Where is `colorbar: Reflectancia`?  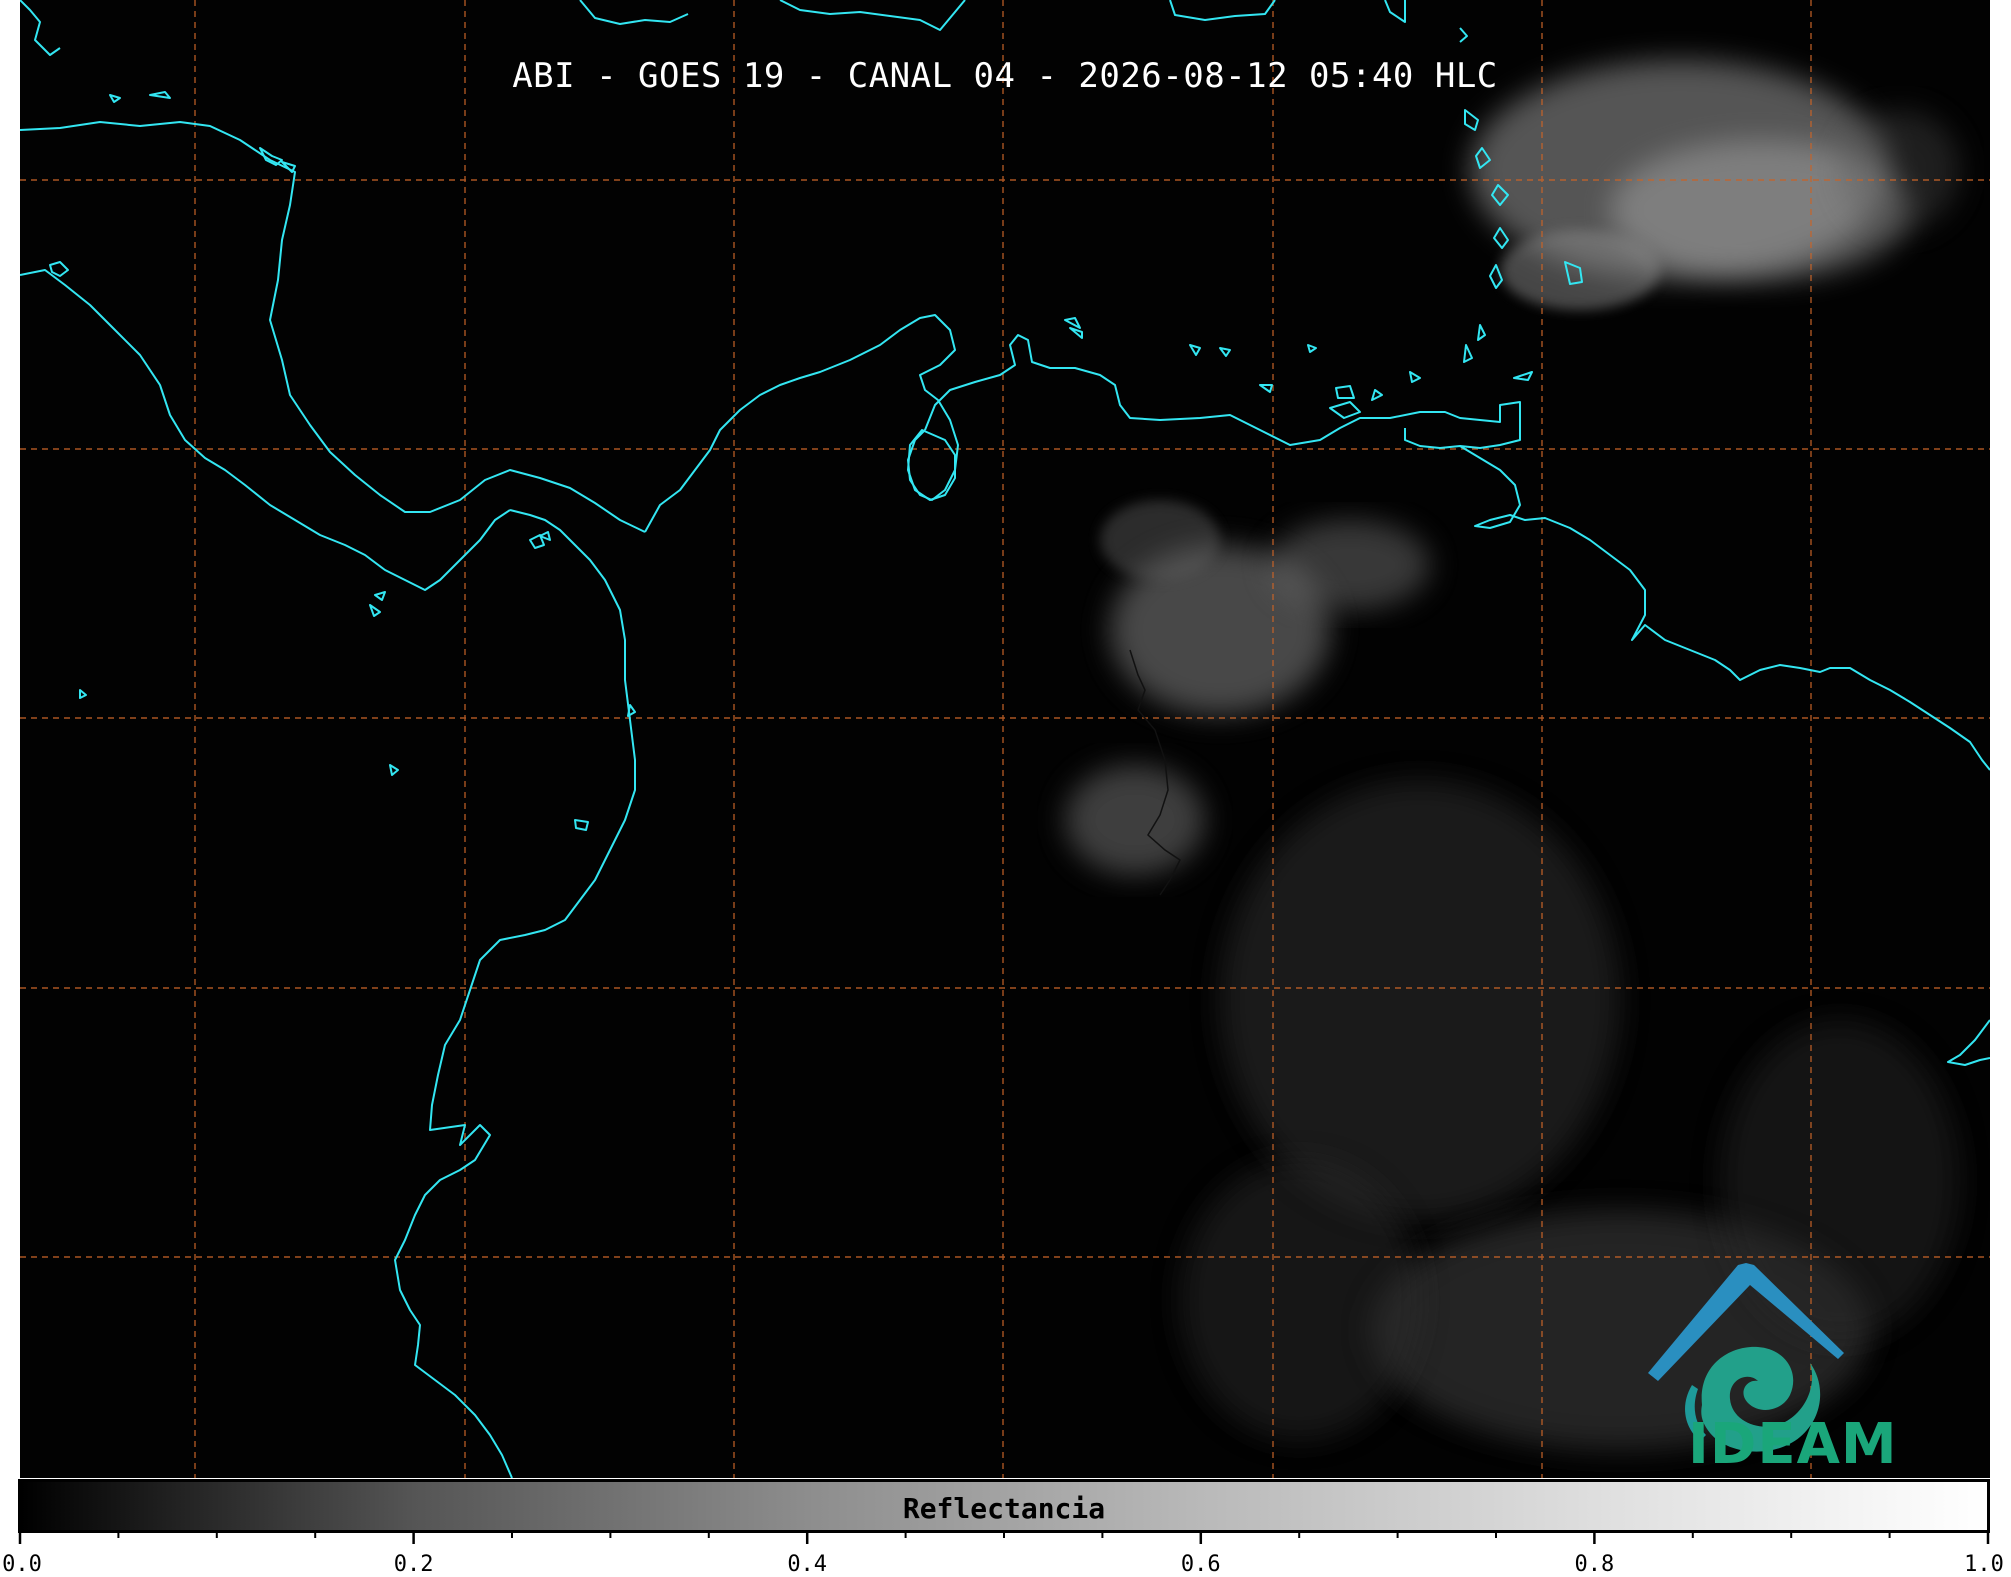 colorbar: Reflectancia is located at coordinates (1004, 1506).